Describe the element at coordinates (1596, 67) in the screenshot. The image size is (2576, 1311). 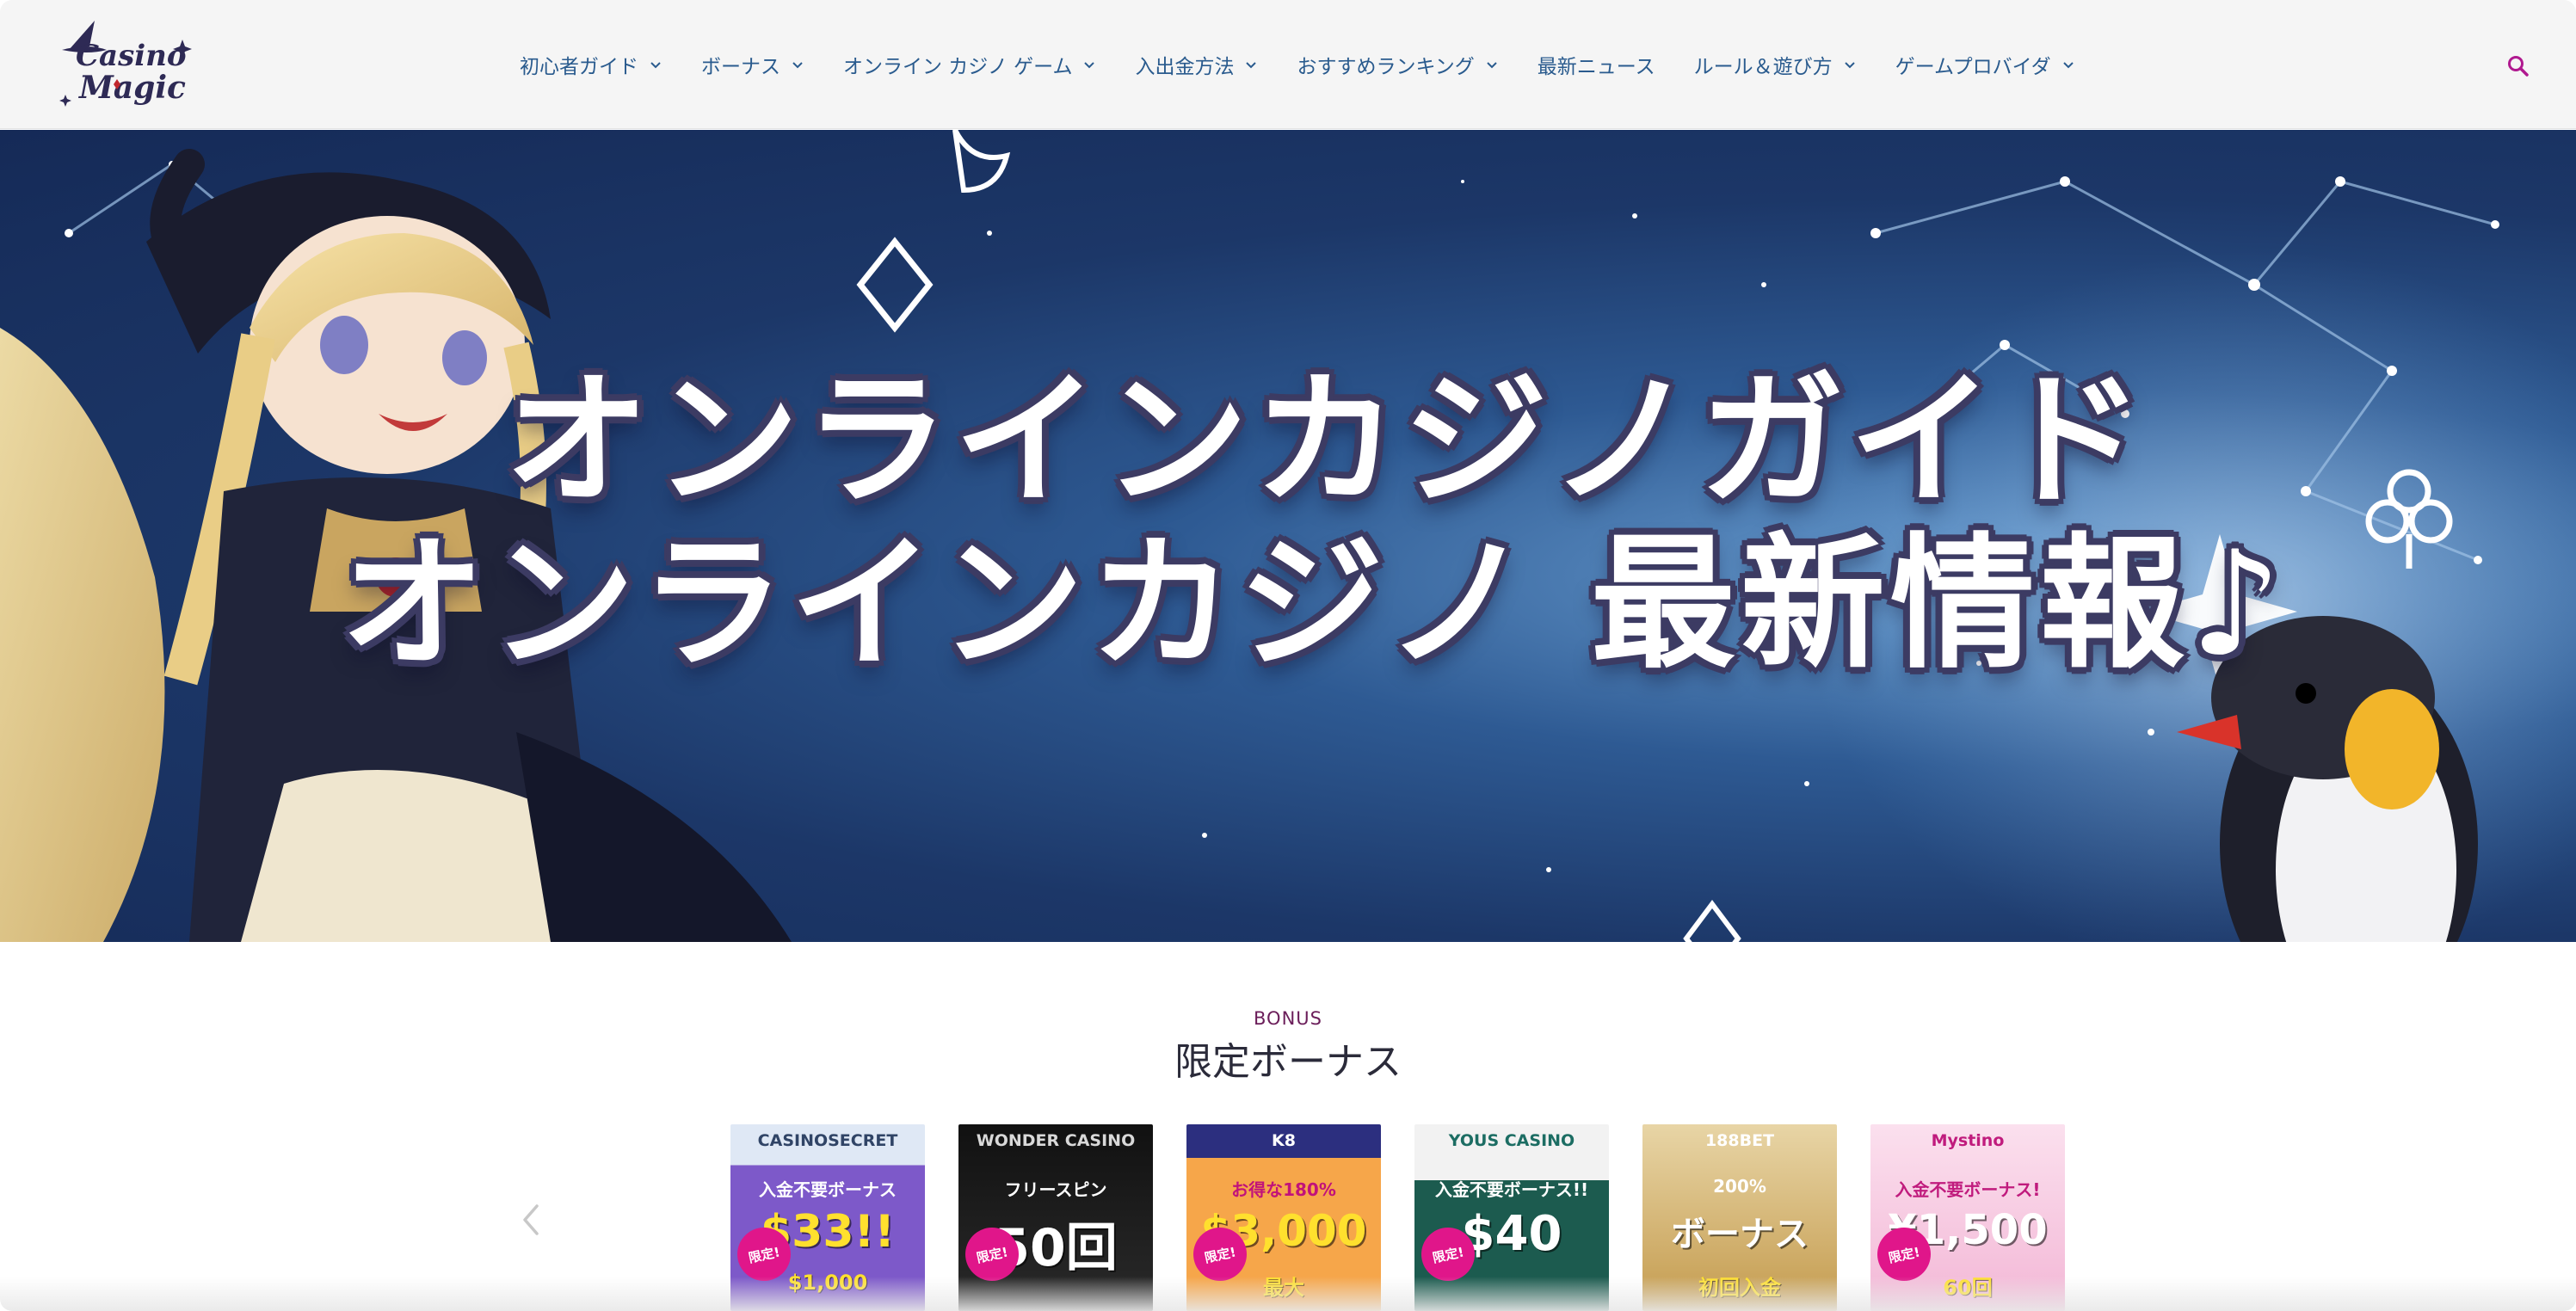
I see `nav-item-label: 最新ニュース` at that location.